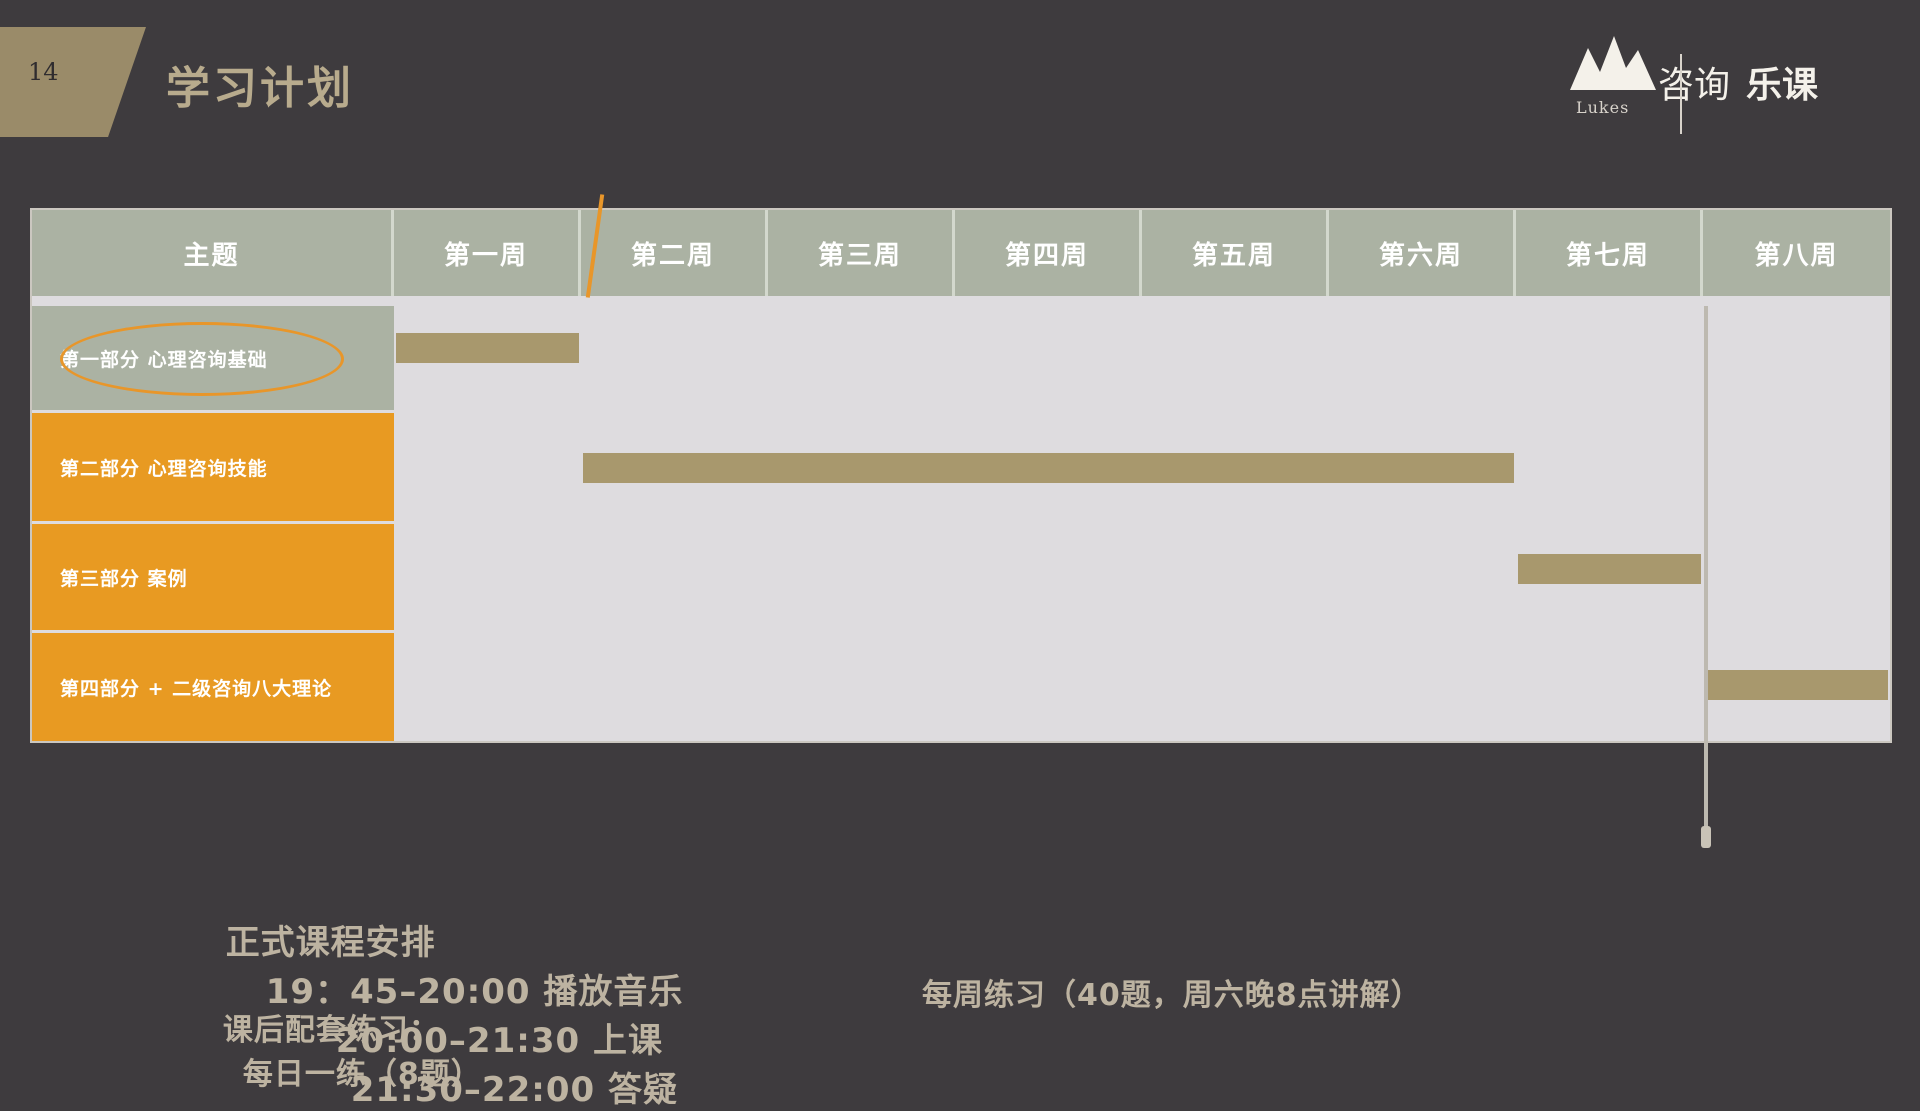 This screenshot has width=1920, height=1111. I want to click on page-number-tab, so click(73, 82).